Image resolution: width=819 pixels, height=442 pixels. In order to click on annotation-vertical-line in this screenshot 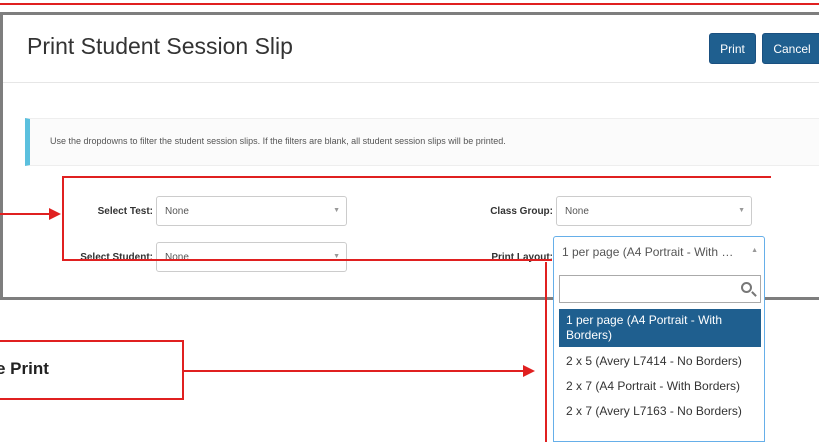, I will do `click(546, 352)`.